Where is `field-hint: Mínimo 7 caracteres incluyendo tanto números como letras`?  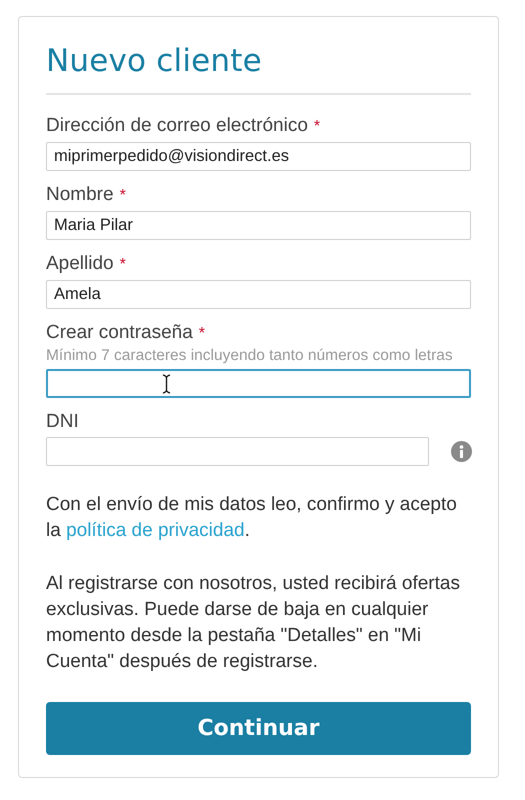
field-hint: Mínimo 7 caracteres incluyendo tanto números como letras is located at coordinates (250, 356).